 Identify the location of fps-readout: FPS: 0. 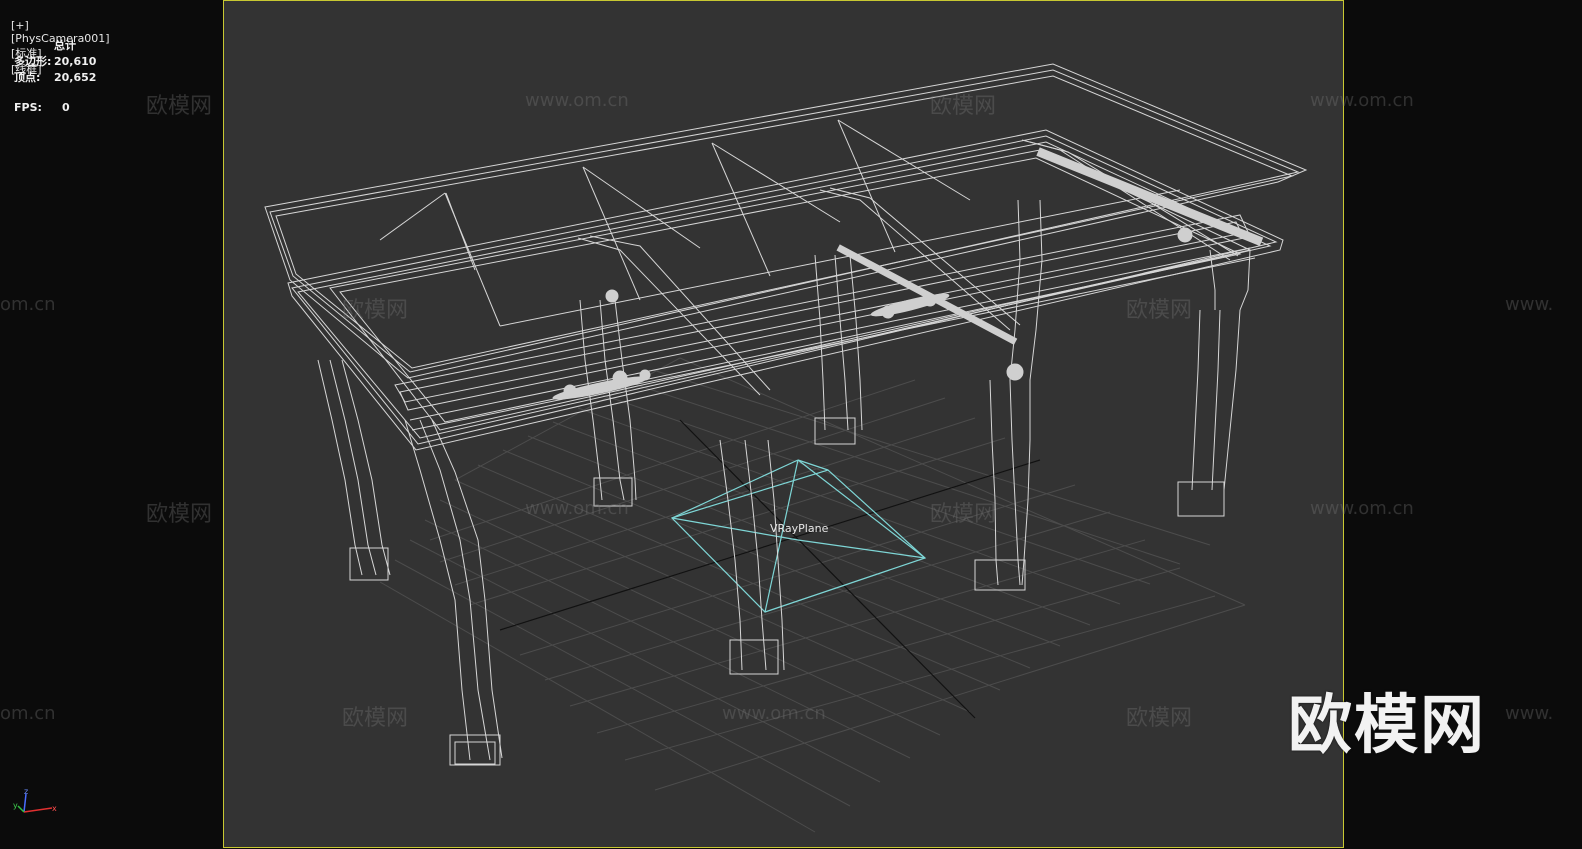
(42, 107).